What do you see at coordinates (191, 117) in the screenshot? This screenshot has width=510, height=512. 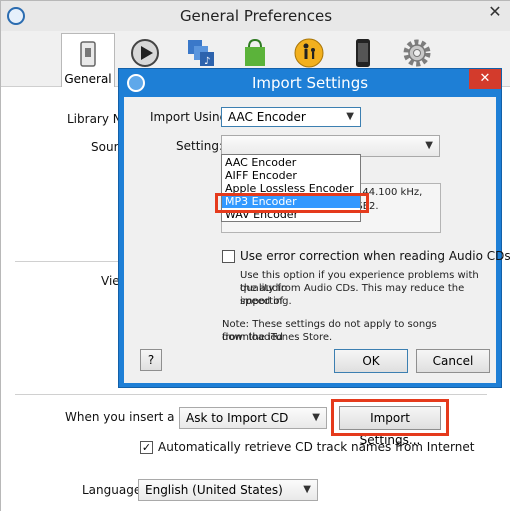 I see `import-using-label: Import Using:` at bounding box center [191, 117].